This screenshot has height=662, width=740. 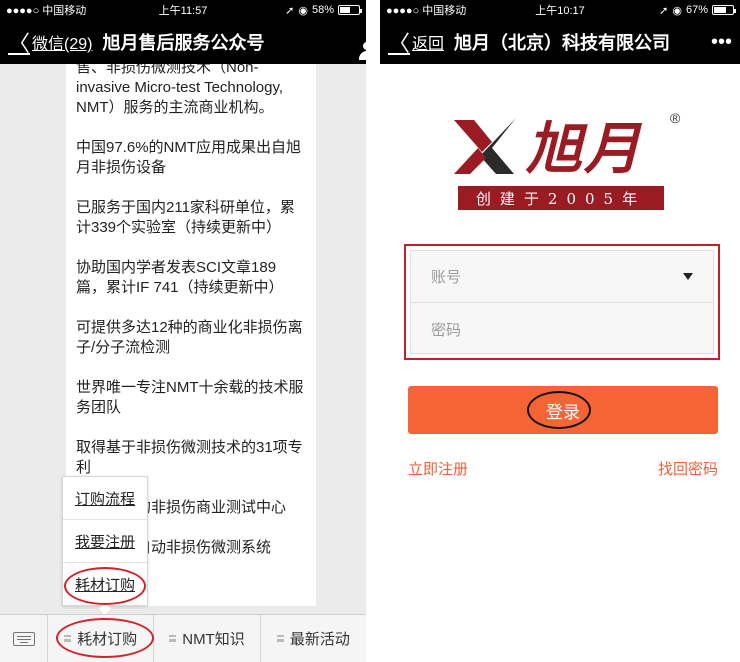 I want to click on company-logo: 旭月 ® 创建于2005年, so click(x=560, y=156).